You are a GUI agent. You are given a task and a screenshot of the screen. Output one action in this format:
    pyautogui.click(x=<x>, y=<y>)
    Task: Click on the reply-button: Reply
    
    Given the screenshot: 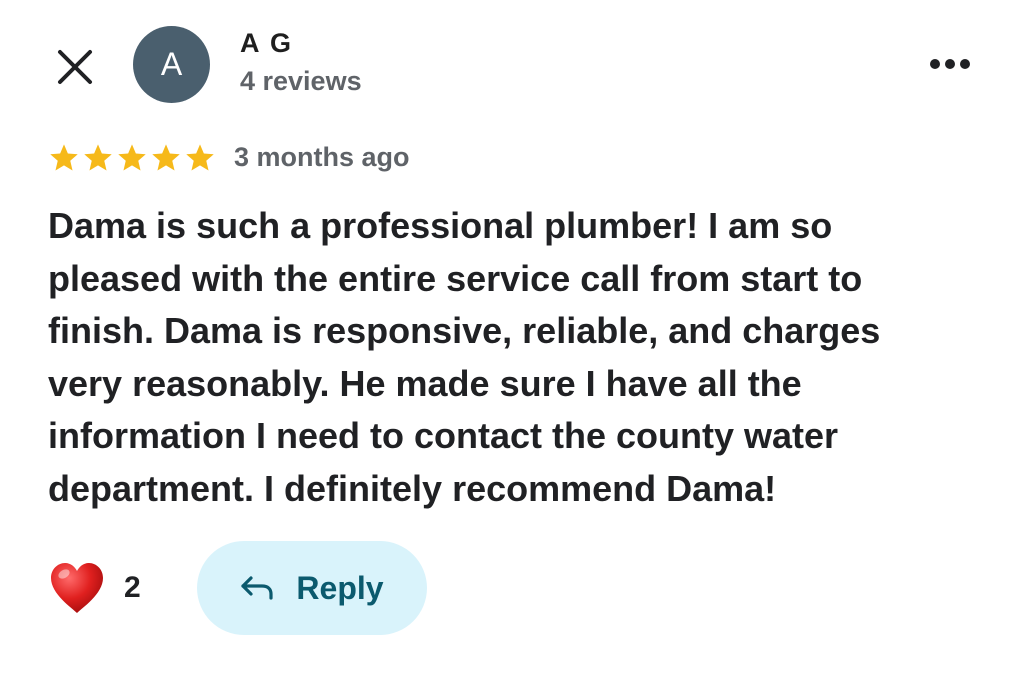 What is the action you would take?
    pyautogui.click(x=312, y=588)
    